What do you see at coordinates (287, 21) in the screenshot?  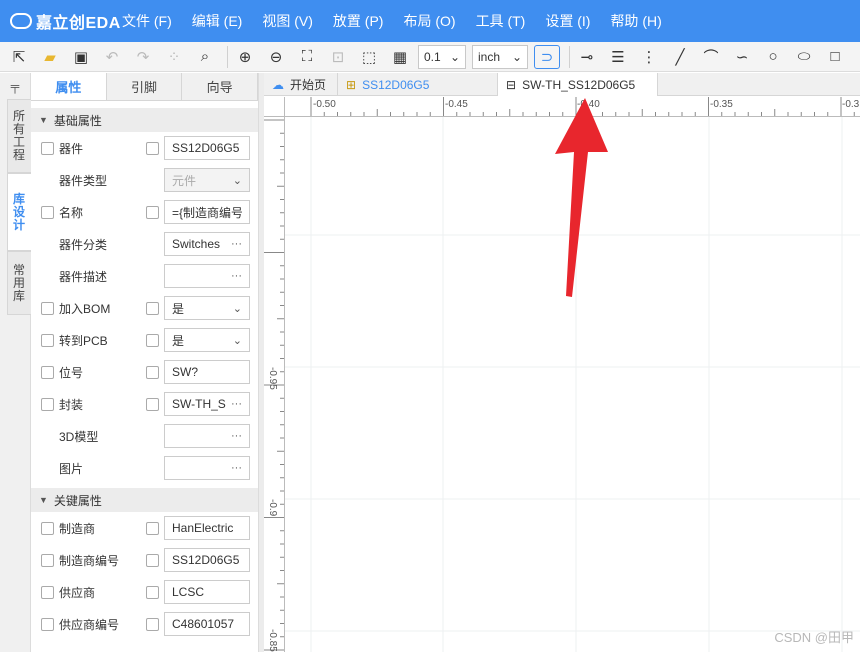 I see `menu-view: 视图 (V)` at bounding box center [287, 21].